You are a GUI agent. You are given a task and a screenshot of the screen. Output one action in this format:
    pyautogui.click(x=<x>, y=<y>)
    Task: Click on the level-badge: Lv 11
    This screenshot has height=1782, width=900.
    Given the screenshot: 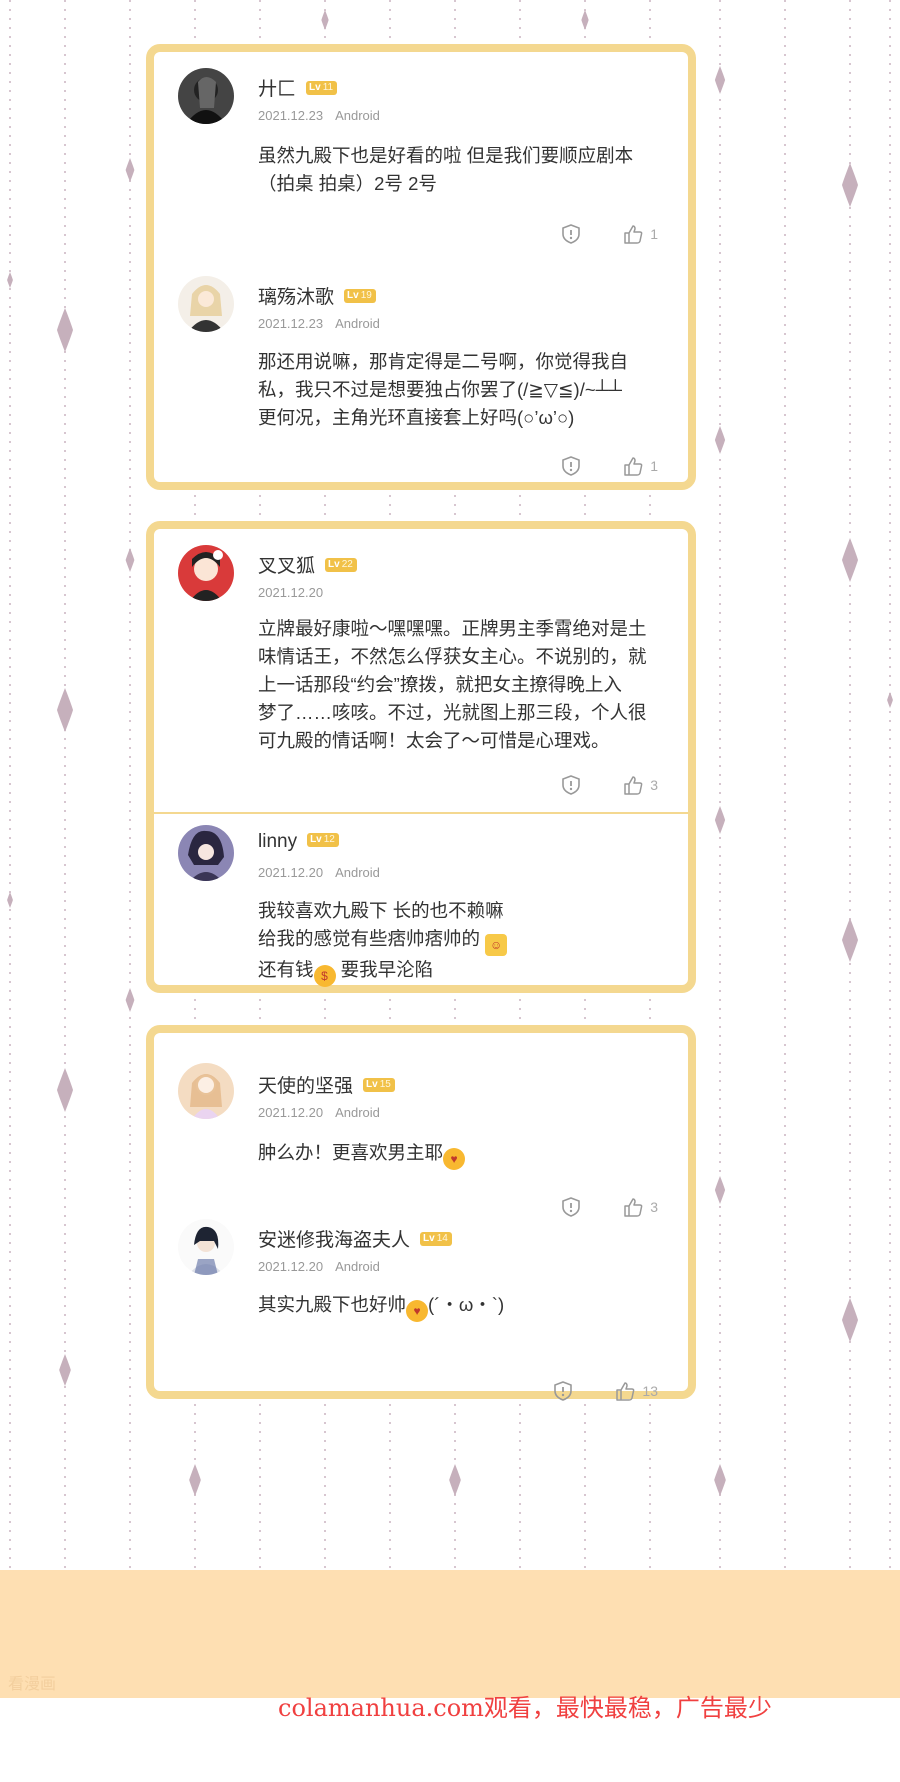 What is the action you would take?
    pyautogui.click(x=322, y=87)
    